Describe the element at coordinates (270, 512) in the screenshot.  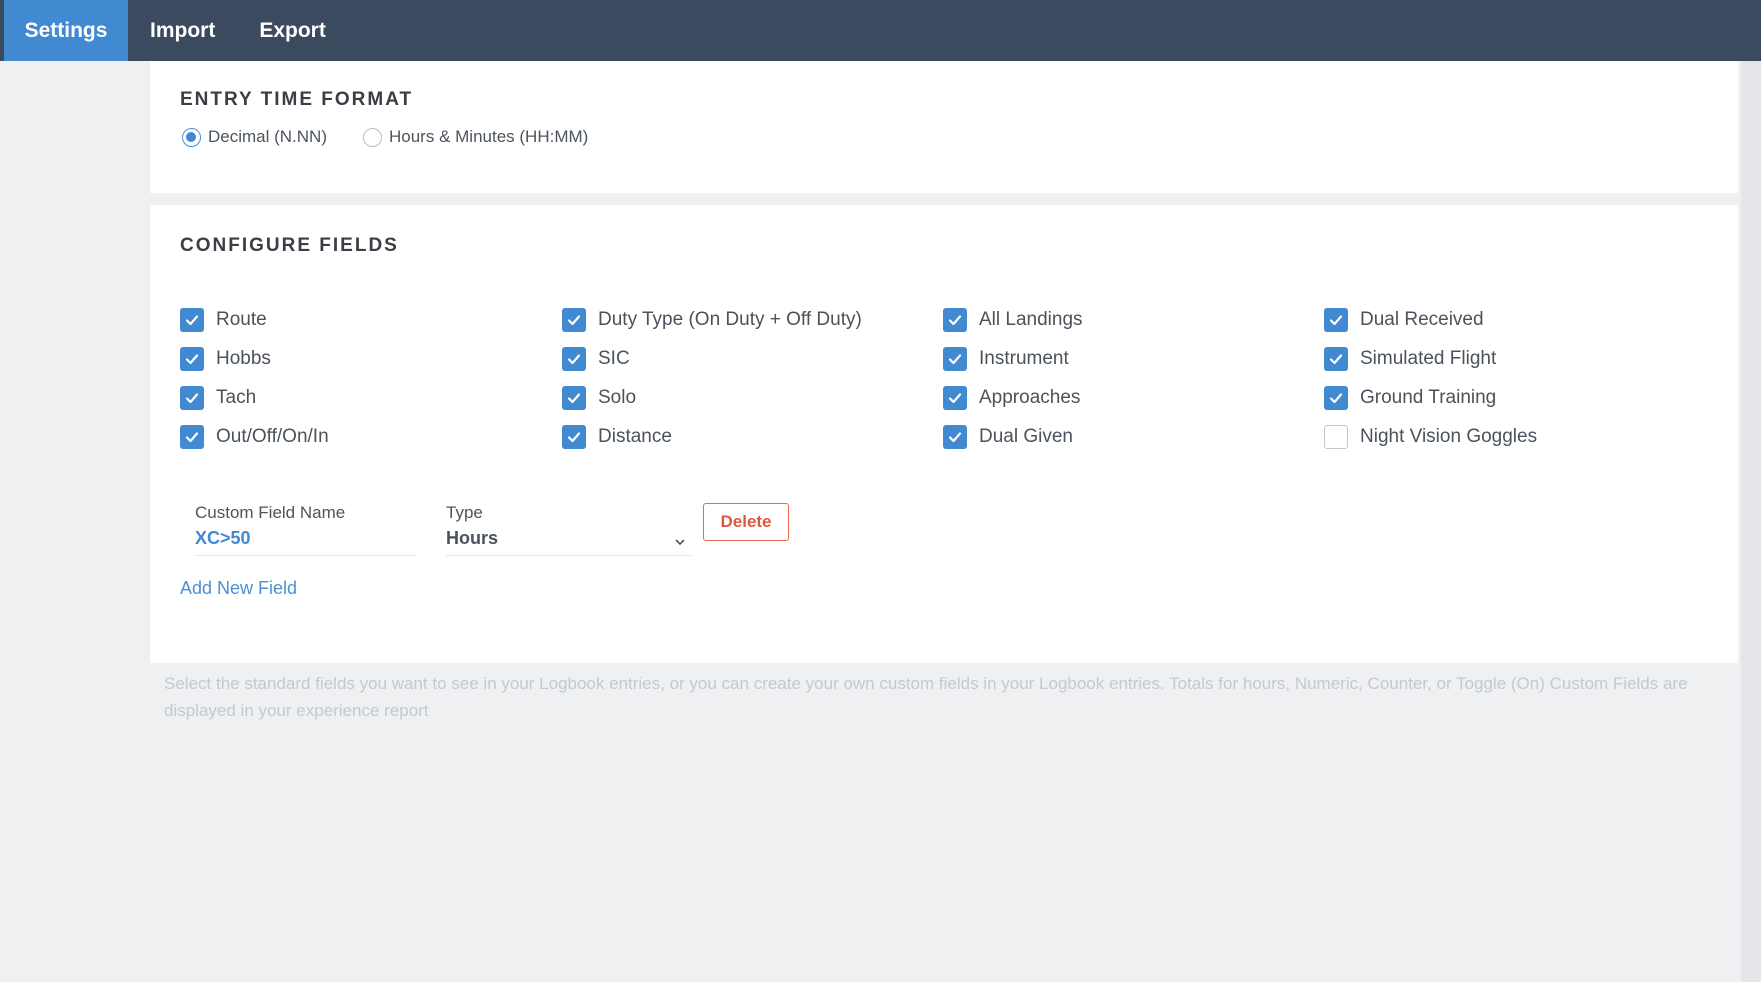
I see `custom-field-name-label: Custom Field Name` at that location.